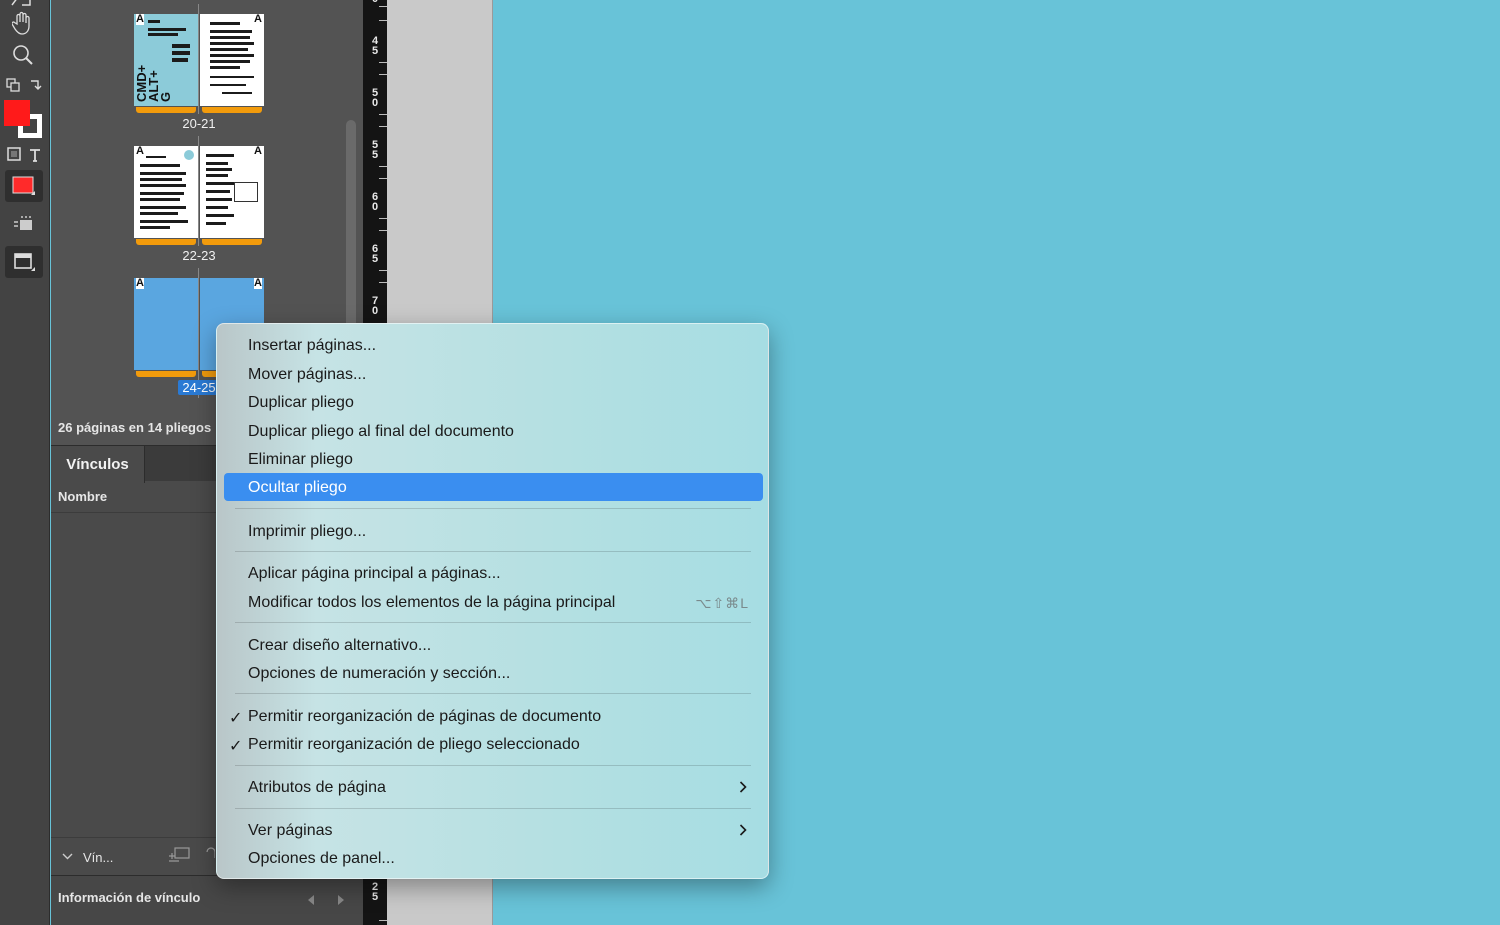 The width and height of the screenshot is (1500, 925). What do you see at coordinates (98, 464) in the screenshot?
I see `tab-links: Vínculos` at bounding box center [98, 464].